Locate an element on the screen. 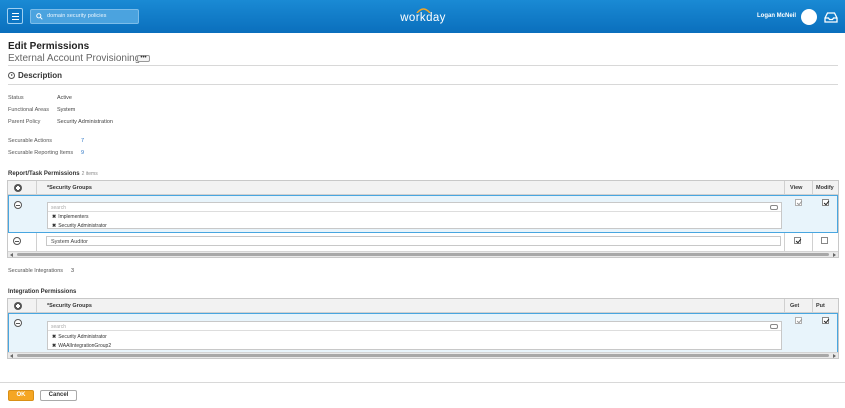 The image size is (845, 408). securable-reporting-label: Securable Reporting Items is located at coordinates (41, 153).